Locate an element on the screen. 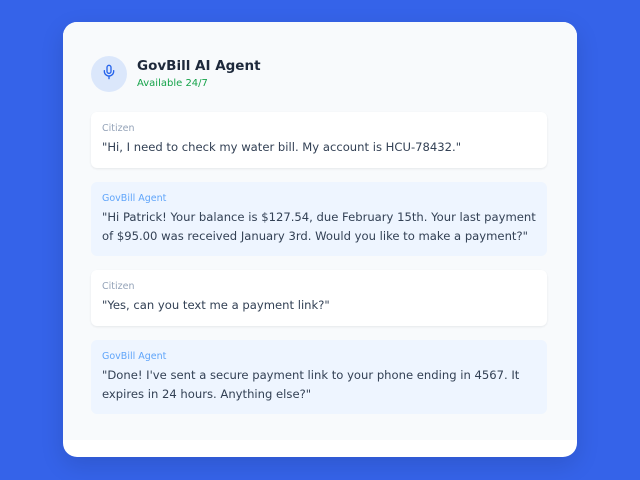 The image size is (640, 480). microphone-icon is located at coordinates (109, 74).